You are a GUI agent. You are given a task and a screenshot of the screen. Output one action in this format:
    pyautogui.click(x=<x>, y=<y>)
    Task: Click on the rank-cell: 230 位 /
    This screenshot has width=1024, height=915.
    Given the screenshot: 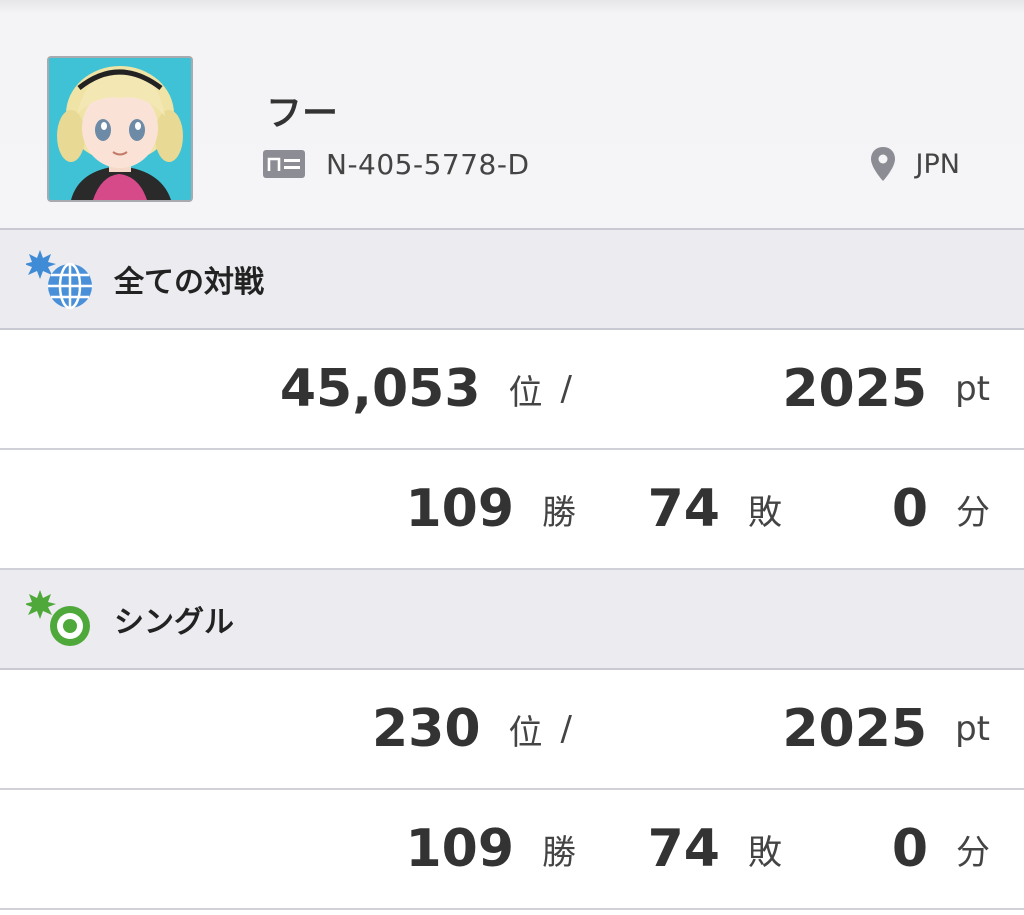 What is the action you would take?
    pyautogui.click(x=472, y=729)
    